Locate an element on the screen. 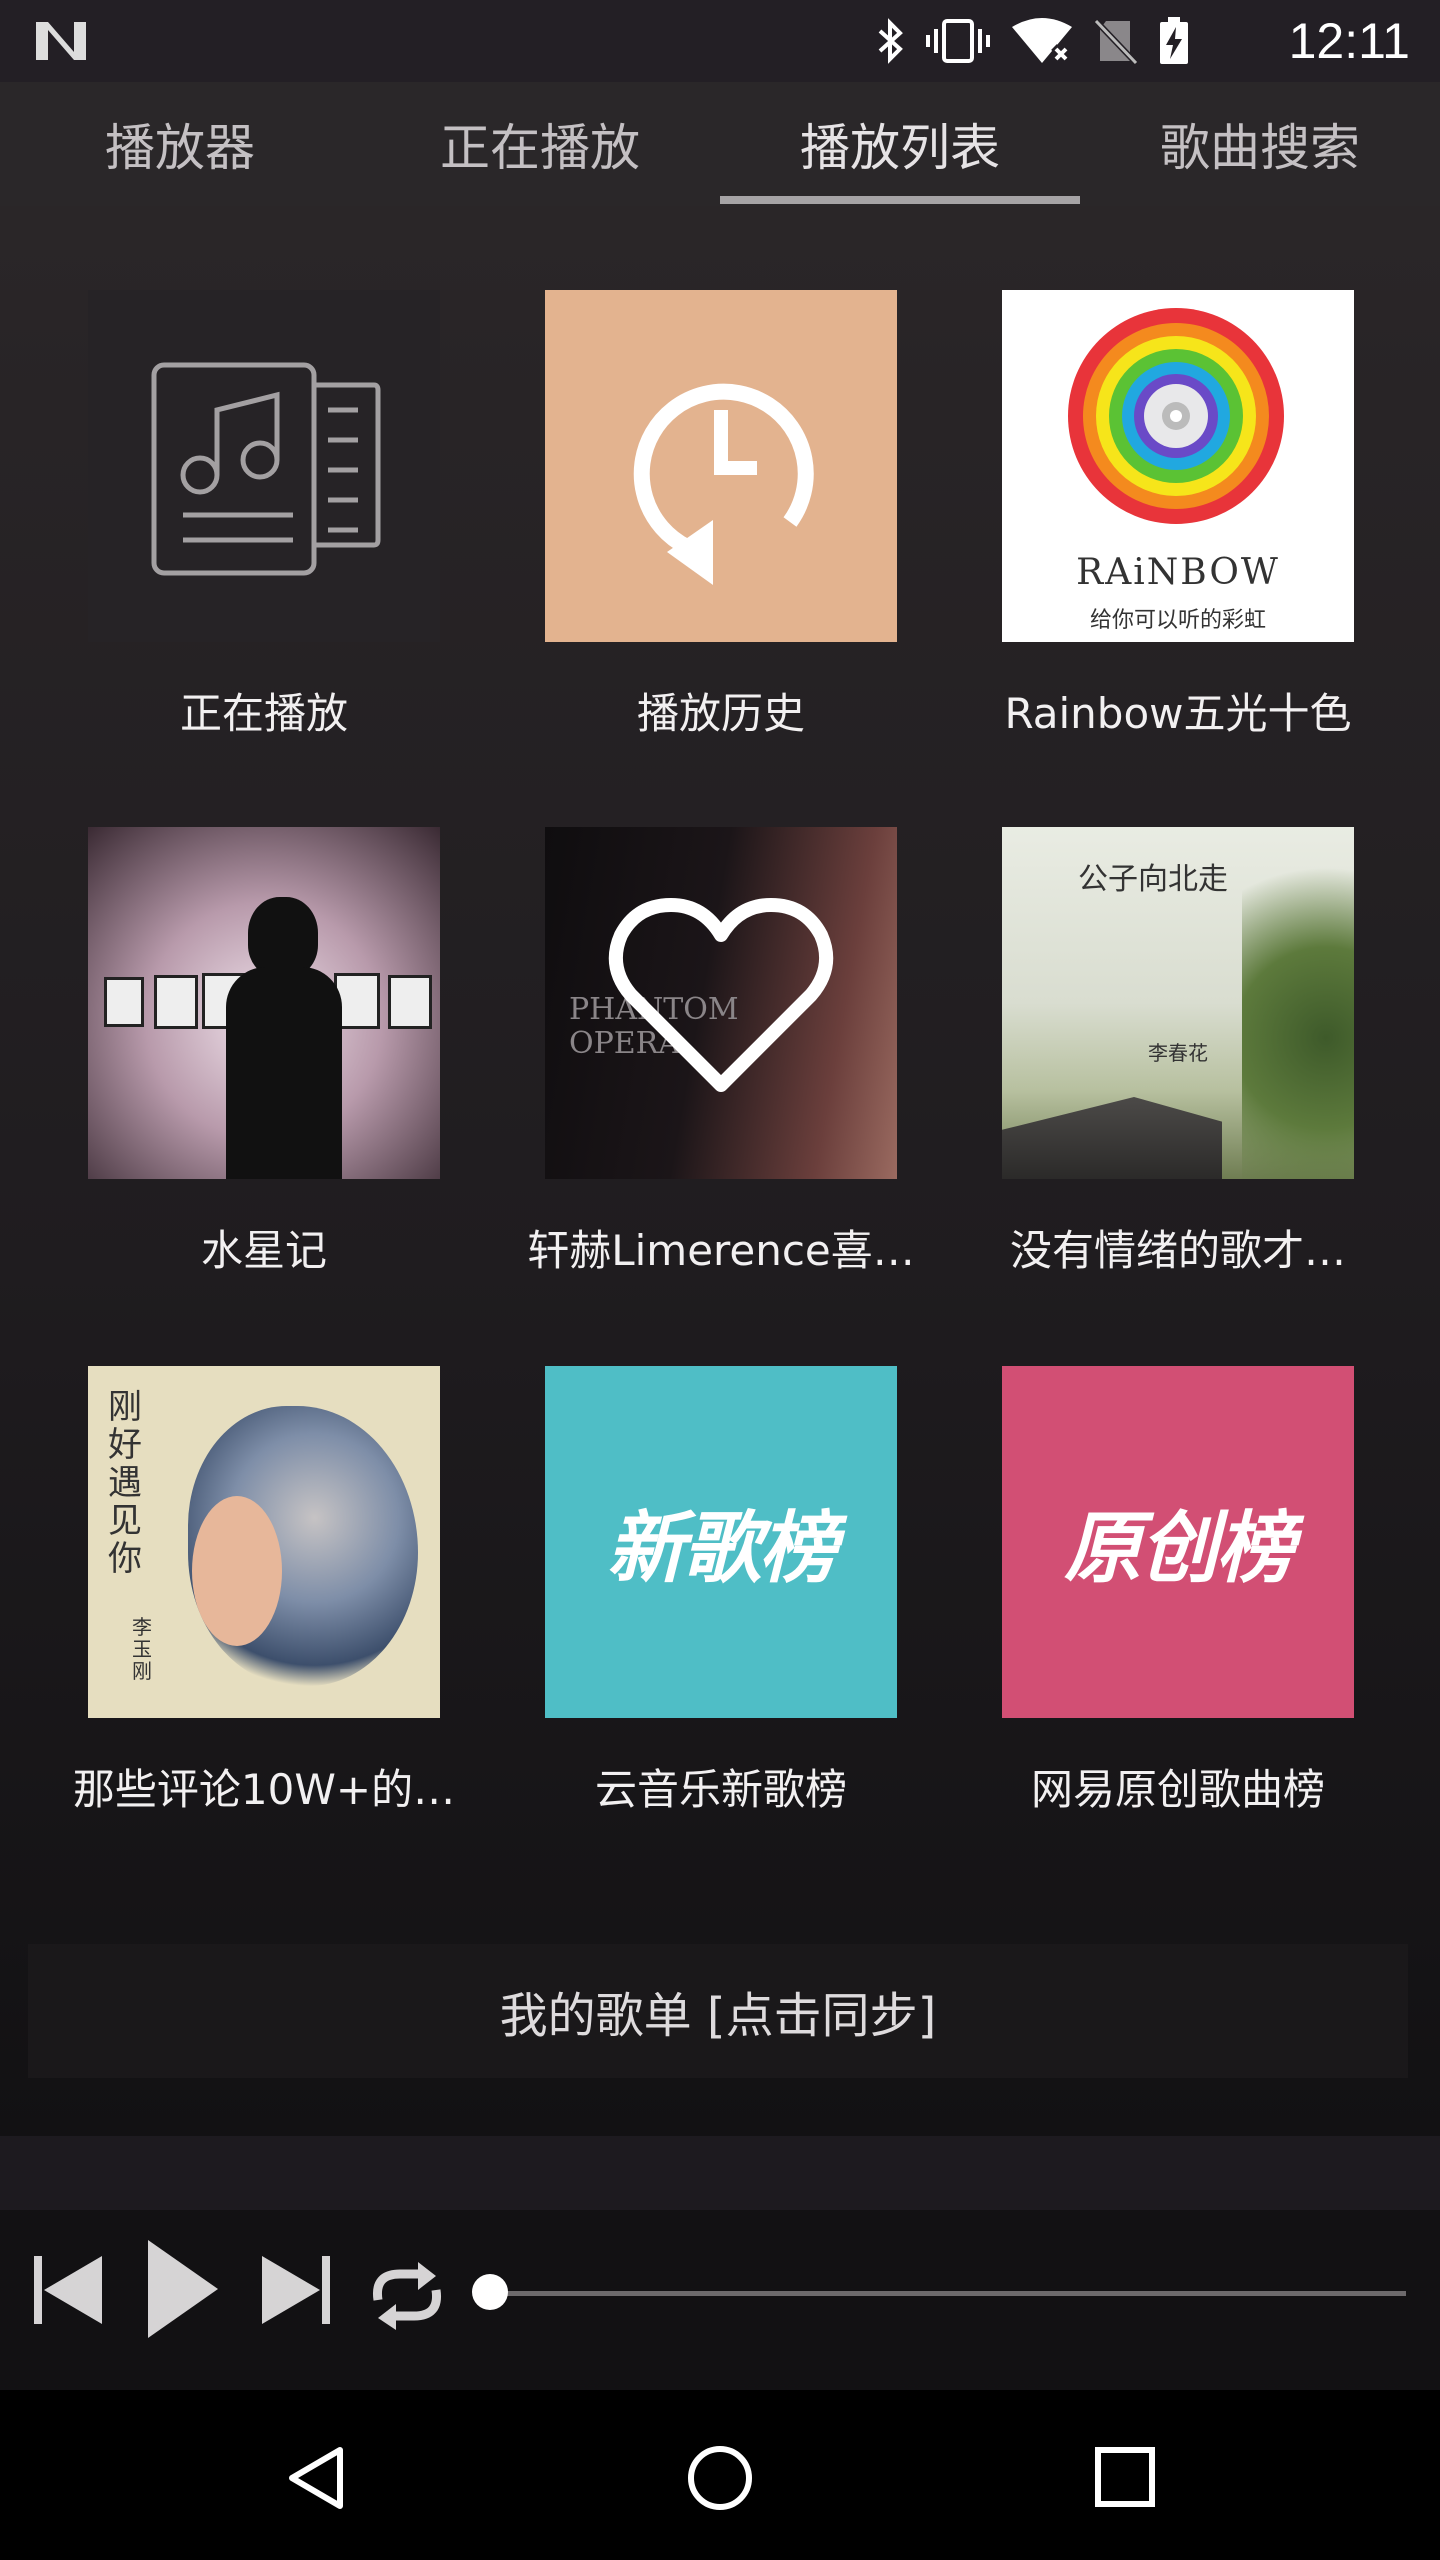 Image resolution: width=1440 pixels, height=2560 pixels. playlist-card-original-chart: 原创榜 网易原创歌曲榜 is located at coordinates (1178, 1591).